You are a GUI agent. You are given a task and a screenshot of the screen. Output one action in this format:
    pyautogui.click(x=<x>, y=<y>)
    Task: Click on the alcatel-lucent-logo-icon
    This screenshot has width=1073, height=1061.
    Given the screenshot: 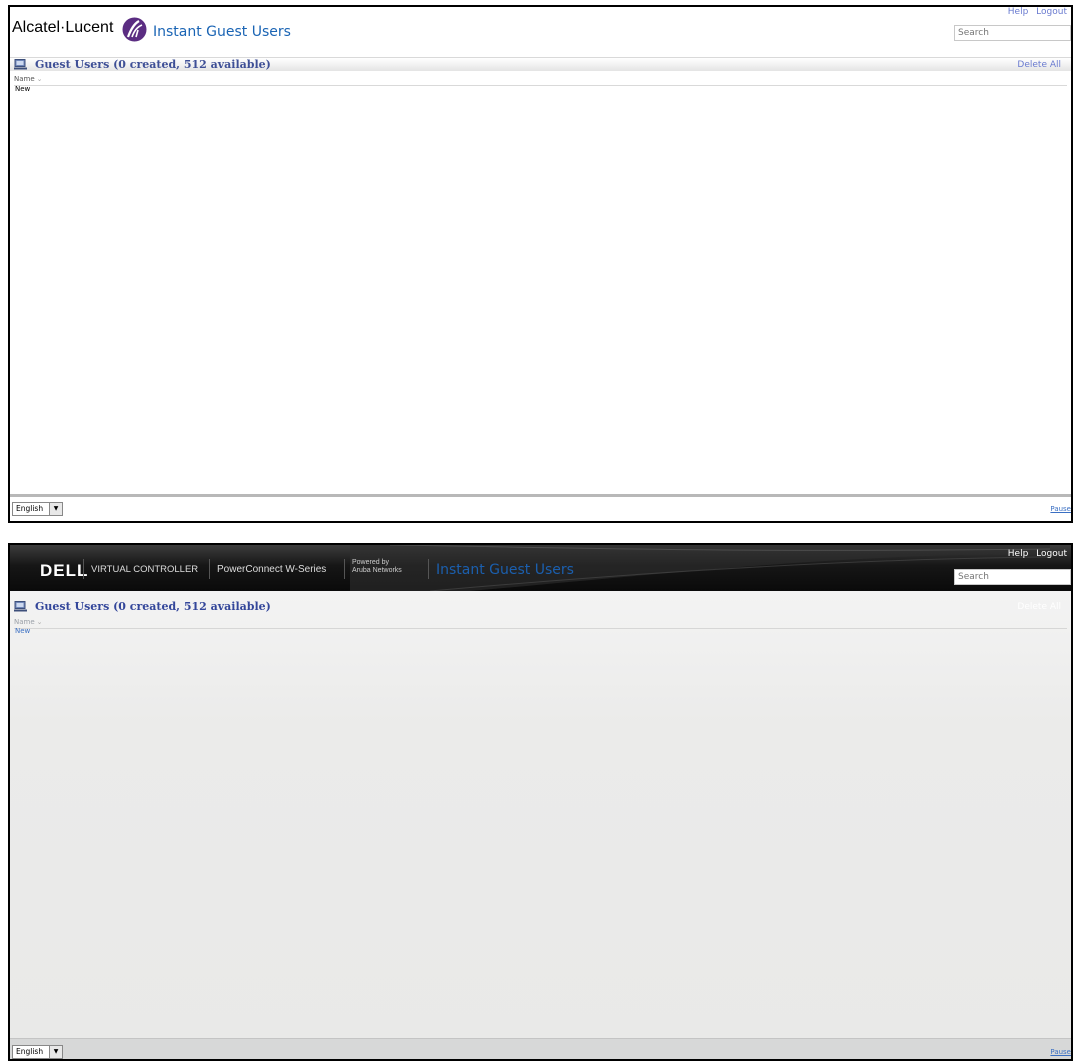 What is the action you would take?
    pyautogui.click(x=134, y=29)
    